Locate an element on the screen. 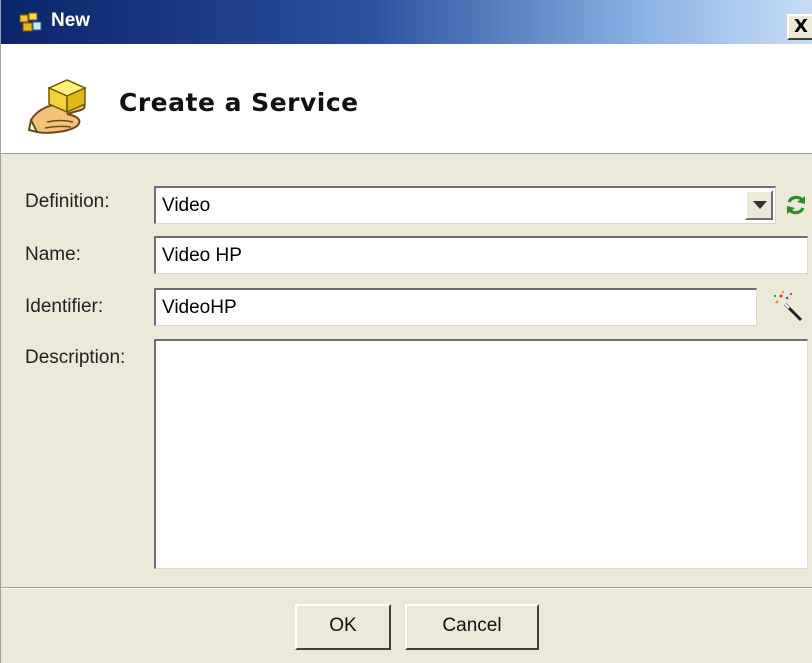  definition-label: Definition: is located at coordinates (67, 201).